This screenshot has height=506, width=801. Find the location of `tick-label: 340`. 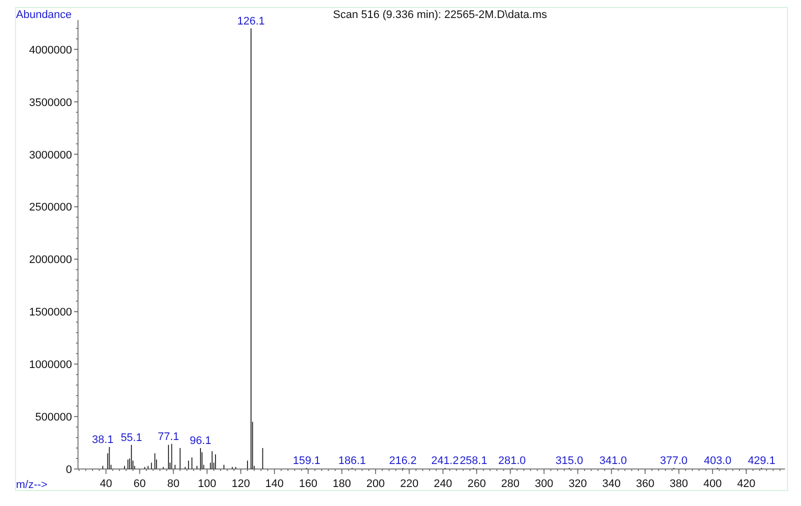

tick-label: 340 is located at coordinates (611, 484).